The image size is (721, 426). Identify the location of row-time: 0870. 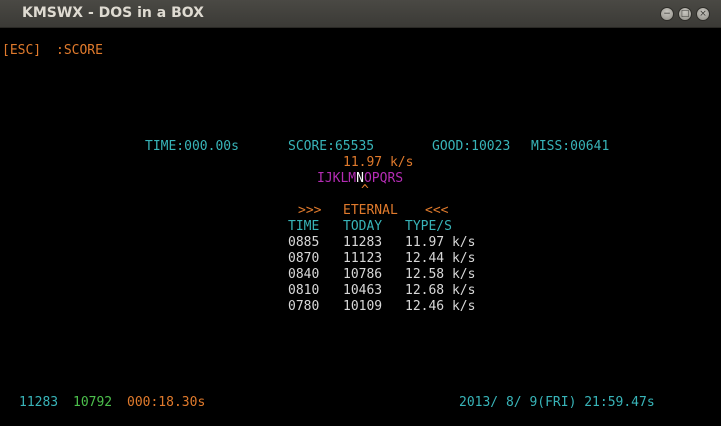
(304, 258).